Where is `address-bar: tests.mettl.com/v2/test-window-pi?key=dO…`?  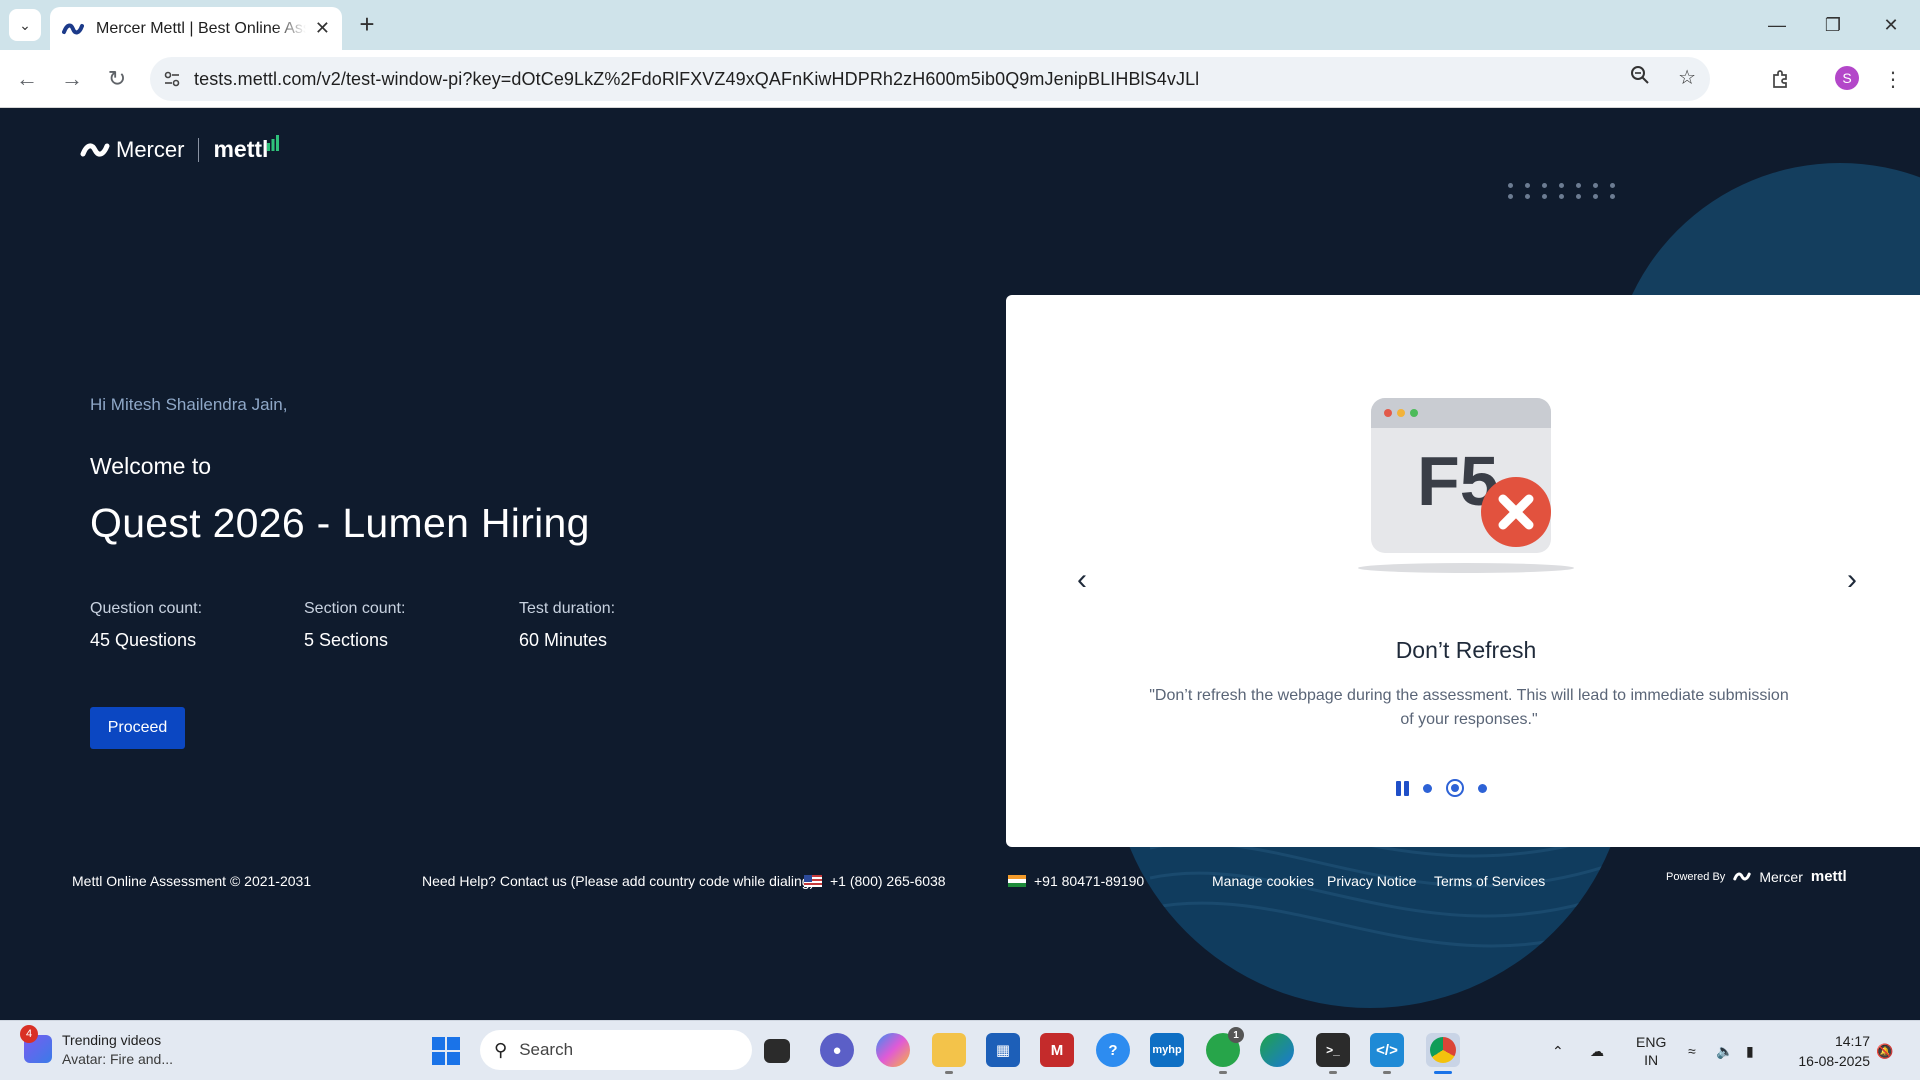 address-bar: tests.mettl.com/v2/test-window-pi?key=dO… is located at coordinates (930, 79).